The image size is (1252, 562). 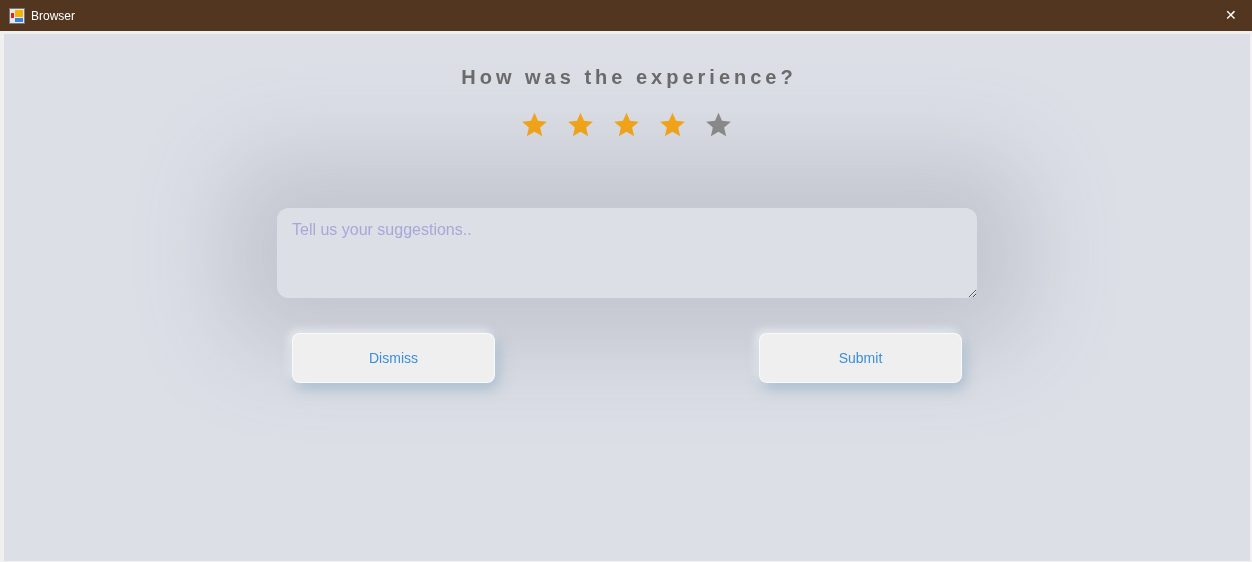 What do you see at coordinates (860, 358) in the screenshot?
I see `submit-button: Submit` at bounding box center [860, 358].